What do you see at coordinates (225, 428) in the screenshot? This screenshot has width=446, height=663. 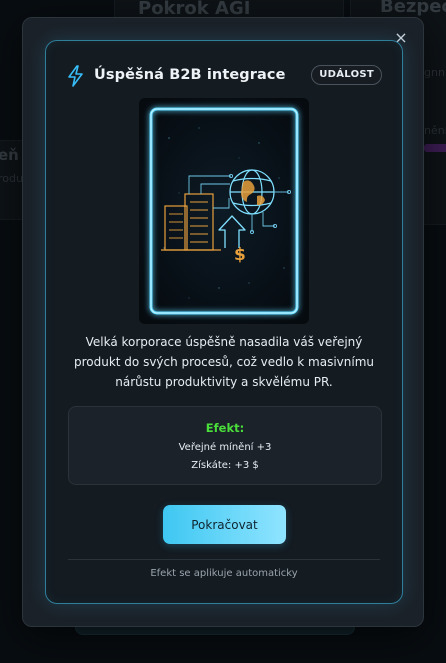 I see `effect-heading: Efekt:` at bounding box center [225, 428].